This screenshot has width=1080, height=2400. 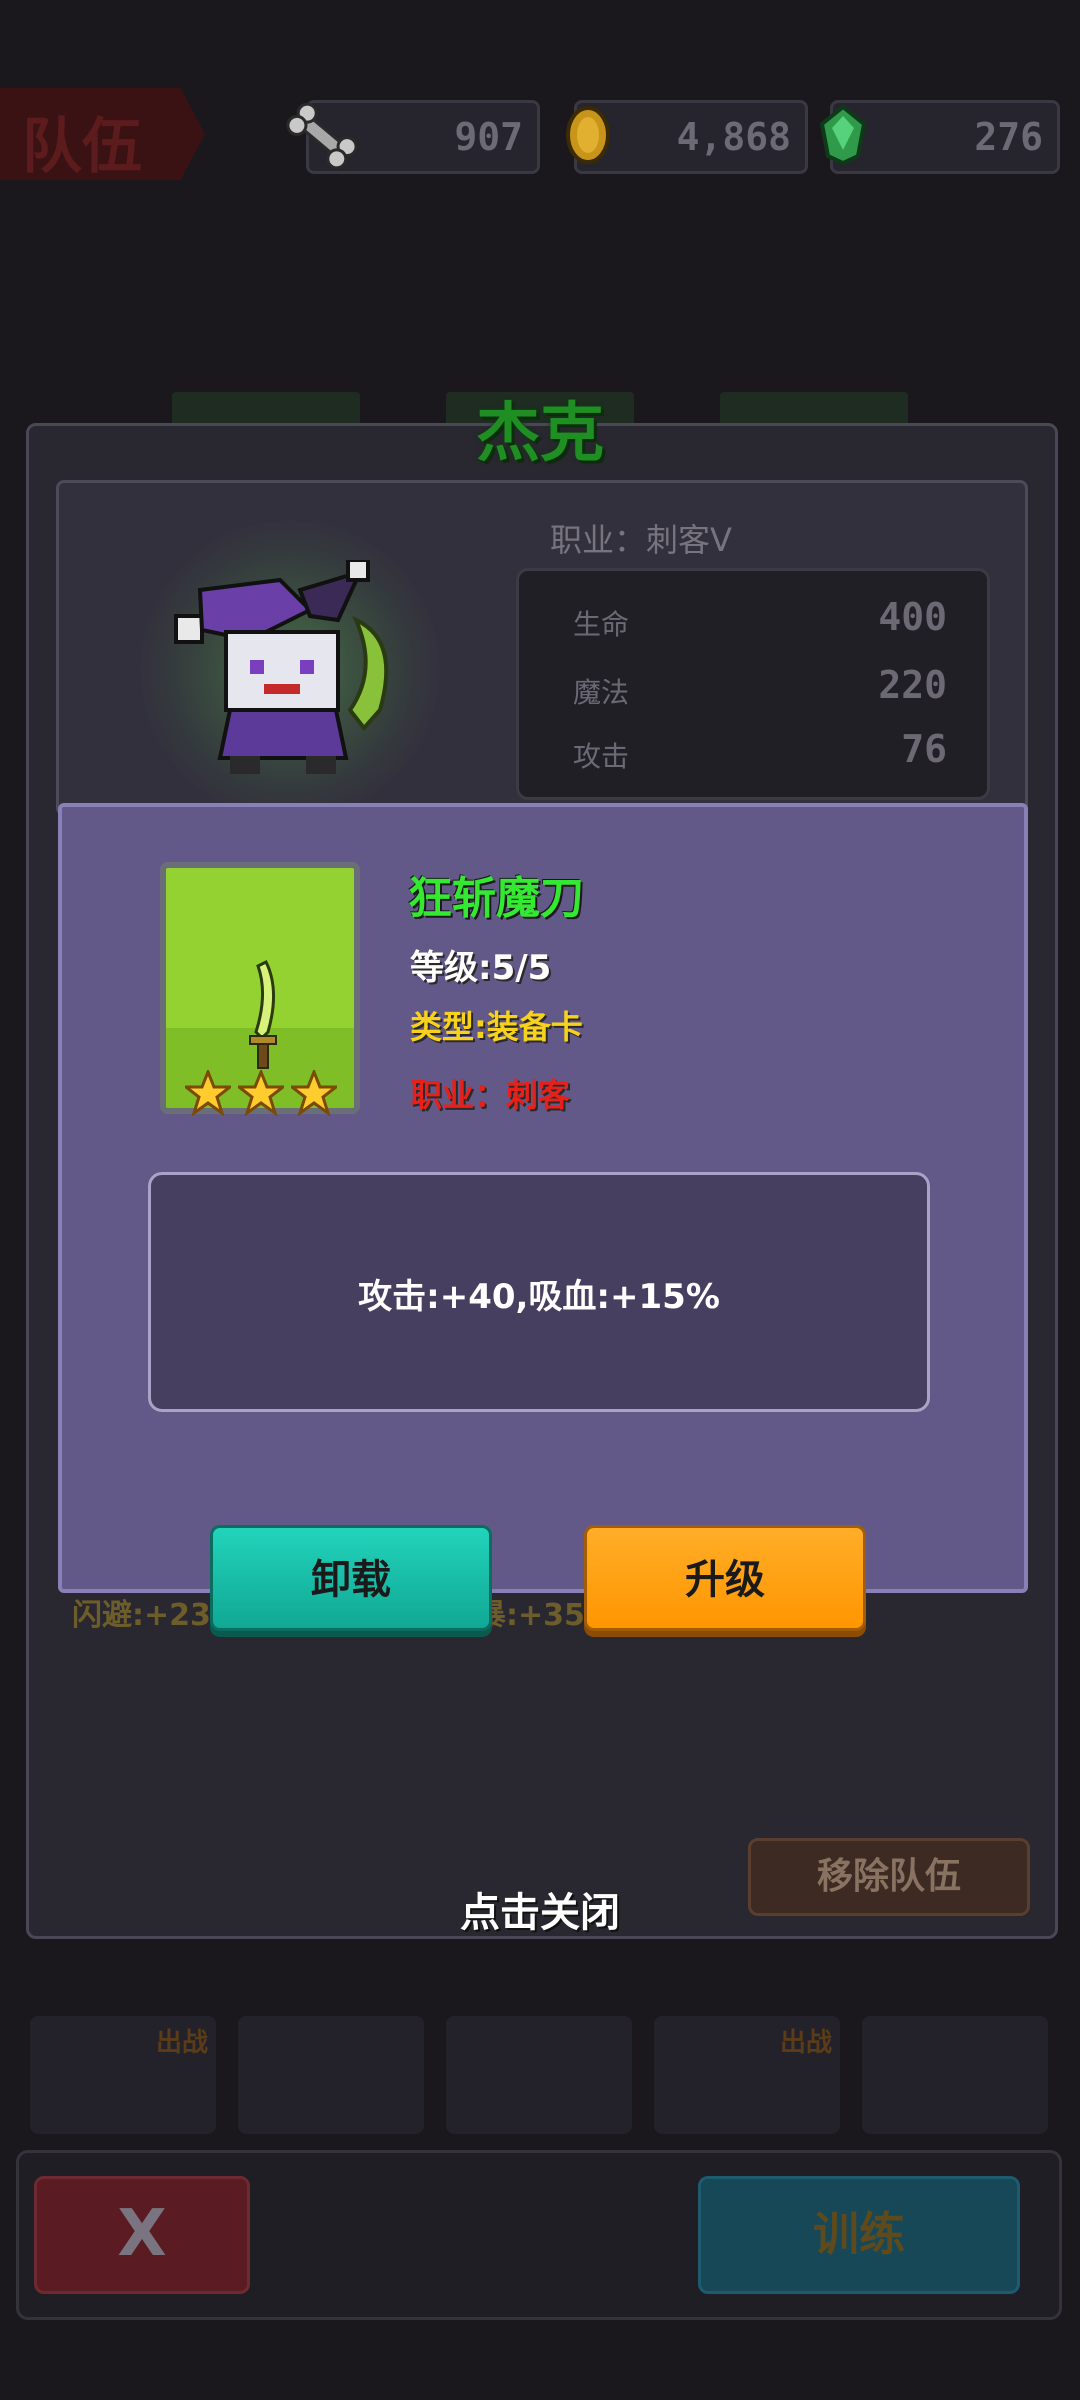 What do you see at coordinates (760, 620) in the screenshot?
I see `stat-row-hp: 生命 400` at bounding box center [760, 620].